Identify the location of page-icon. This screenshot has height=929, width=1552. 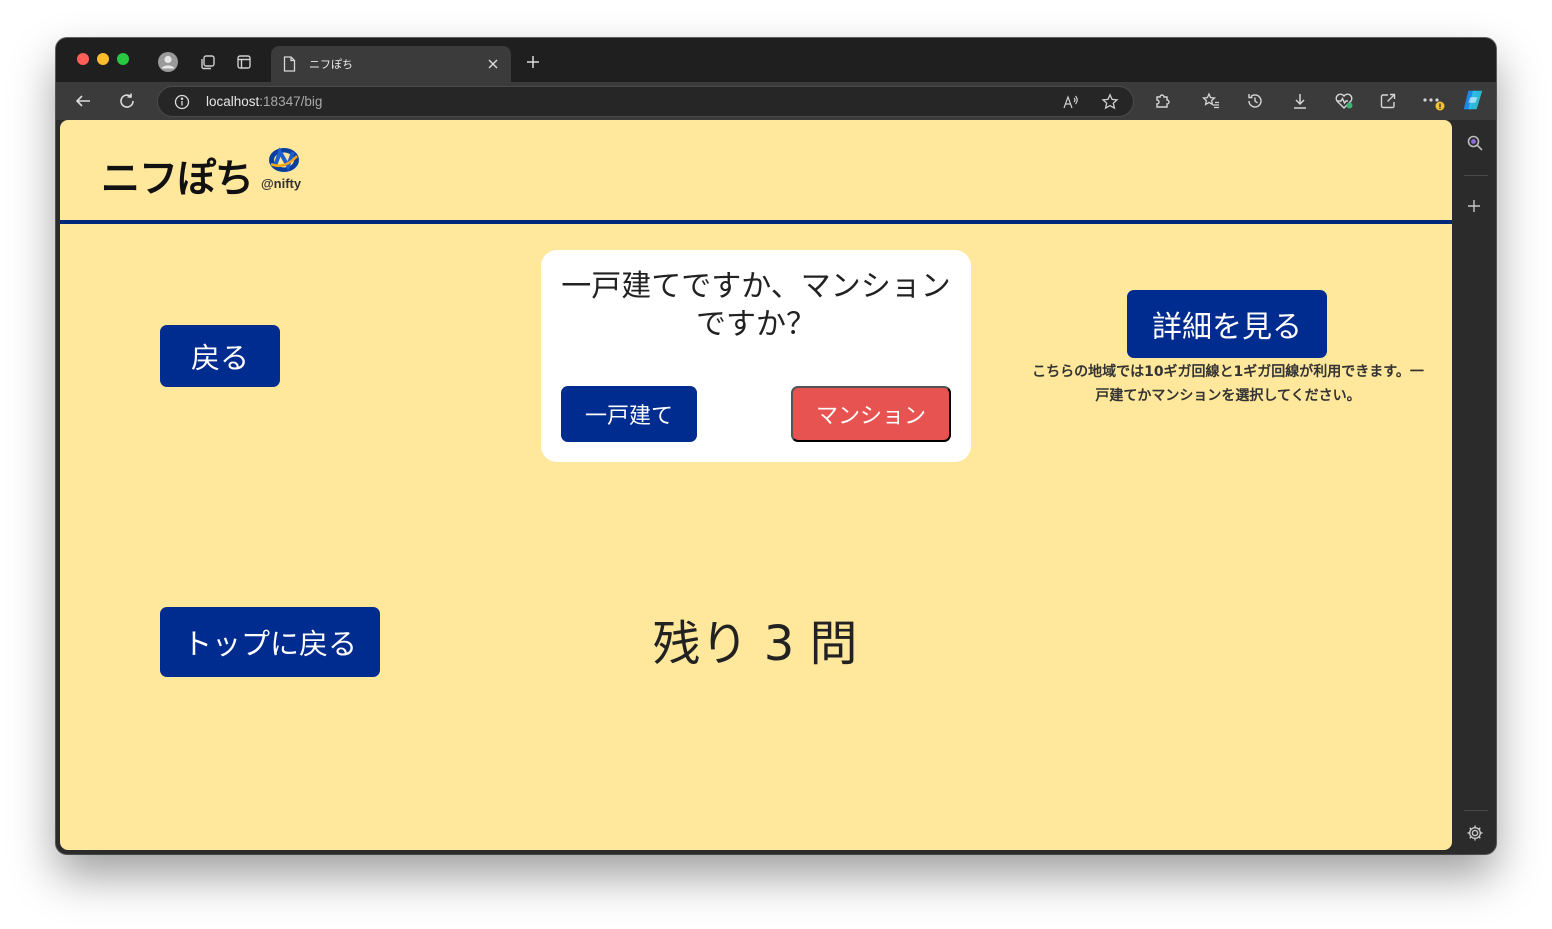
(289, 66).